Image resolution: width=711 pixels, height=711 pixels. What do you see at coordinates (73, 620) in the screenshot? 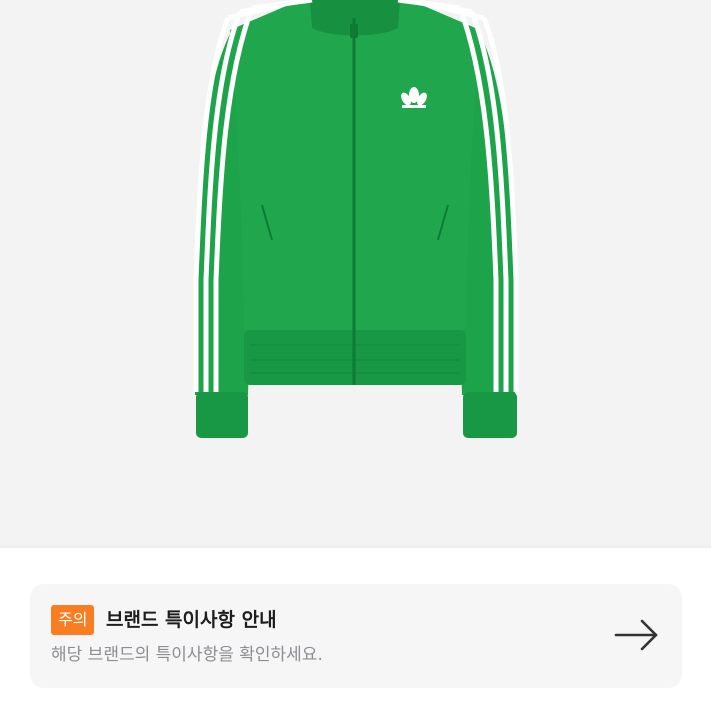
I see `warning-badge: 주의` at bounding box center [73, 620].